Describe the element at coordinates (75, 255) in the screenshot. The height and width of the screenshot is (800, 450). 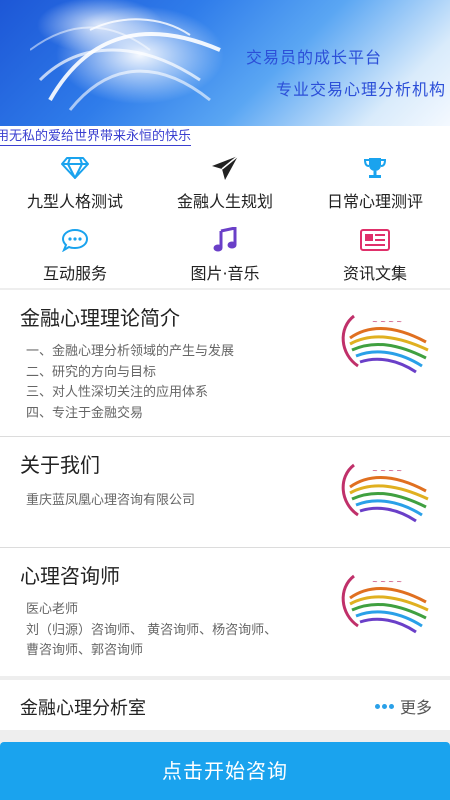
I see `menu-item-interactive-service: 互动服务` at that location.